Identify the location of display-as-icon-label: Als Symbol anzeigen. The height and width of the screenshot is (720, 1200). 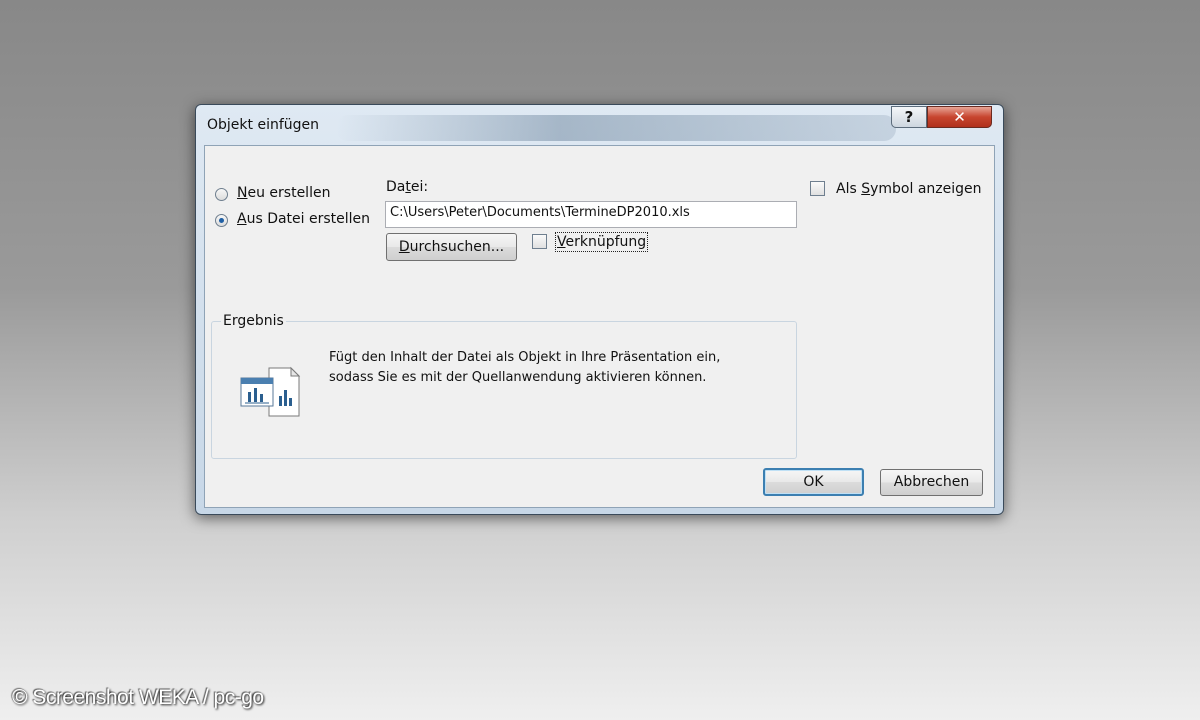
(909, 189).